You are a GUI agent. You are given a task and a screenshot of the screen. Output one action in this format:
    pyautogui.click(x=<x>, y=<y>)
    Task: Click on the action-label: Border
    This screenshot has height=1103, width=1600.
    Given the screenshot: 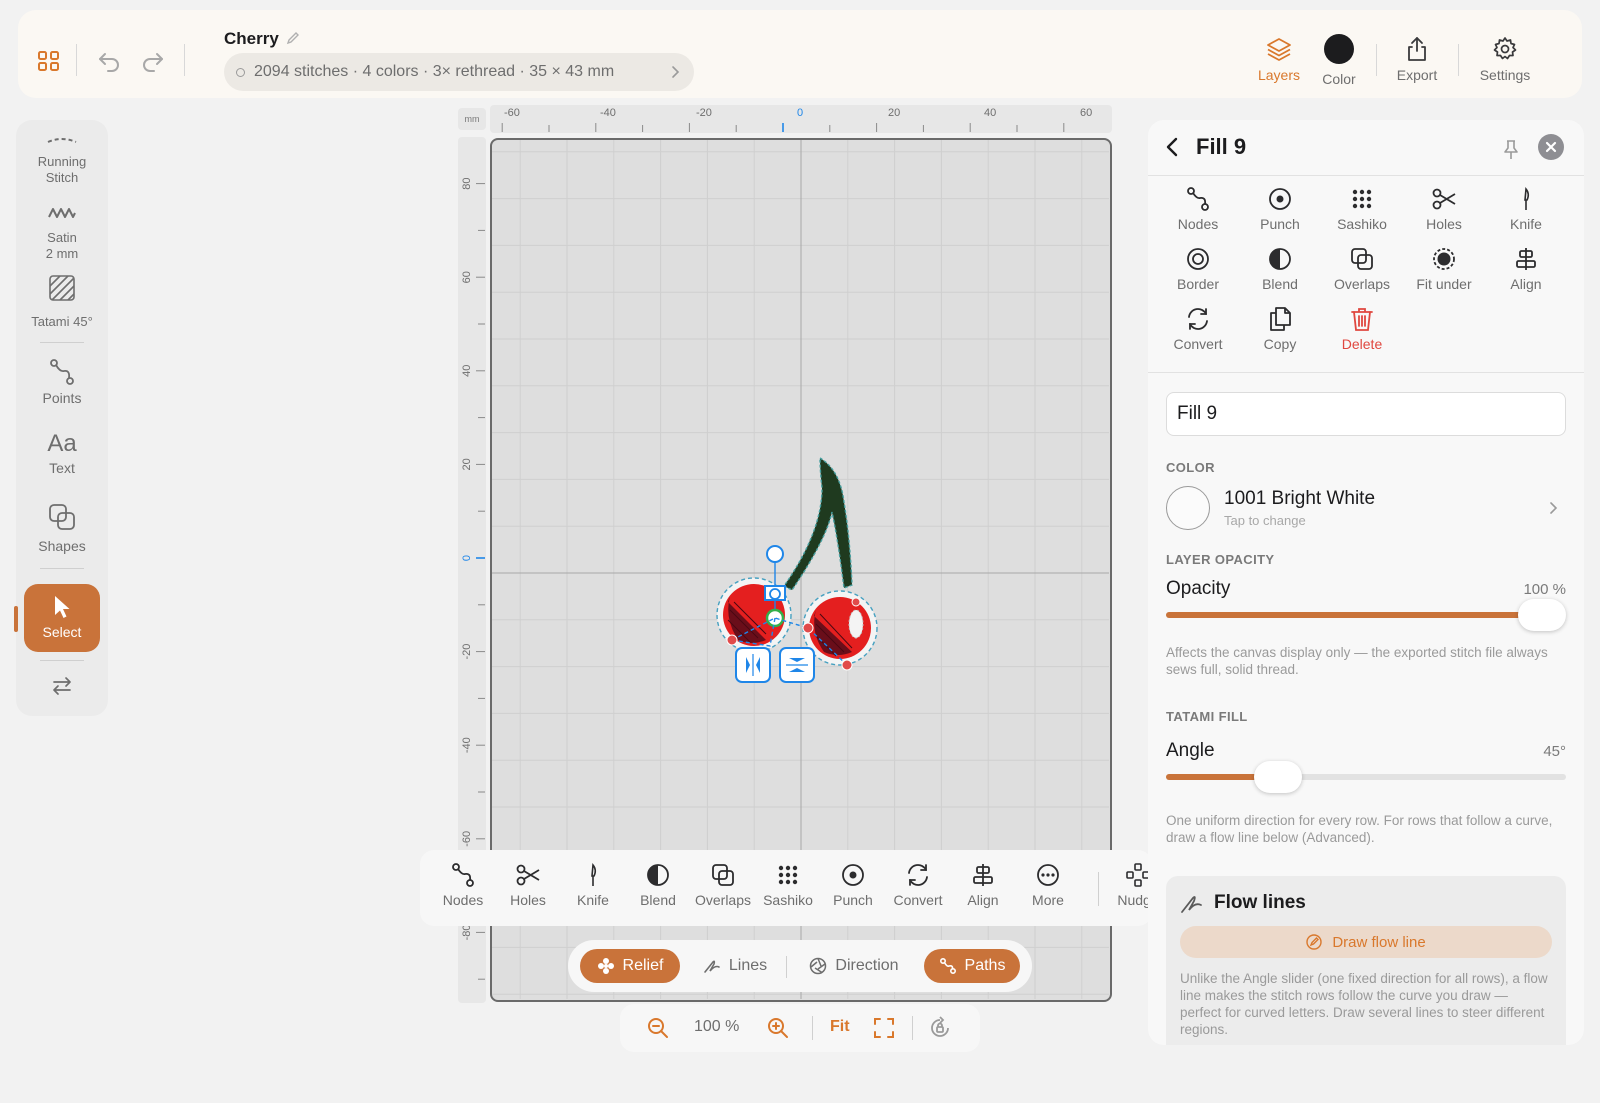 What is the action you would take?
    pyautogui.click(x=1198, y=284)
    